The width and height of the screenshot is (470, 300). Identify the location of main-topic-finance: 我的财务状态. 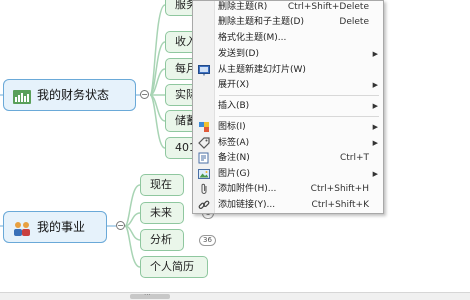
(69, 95).